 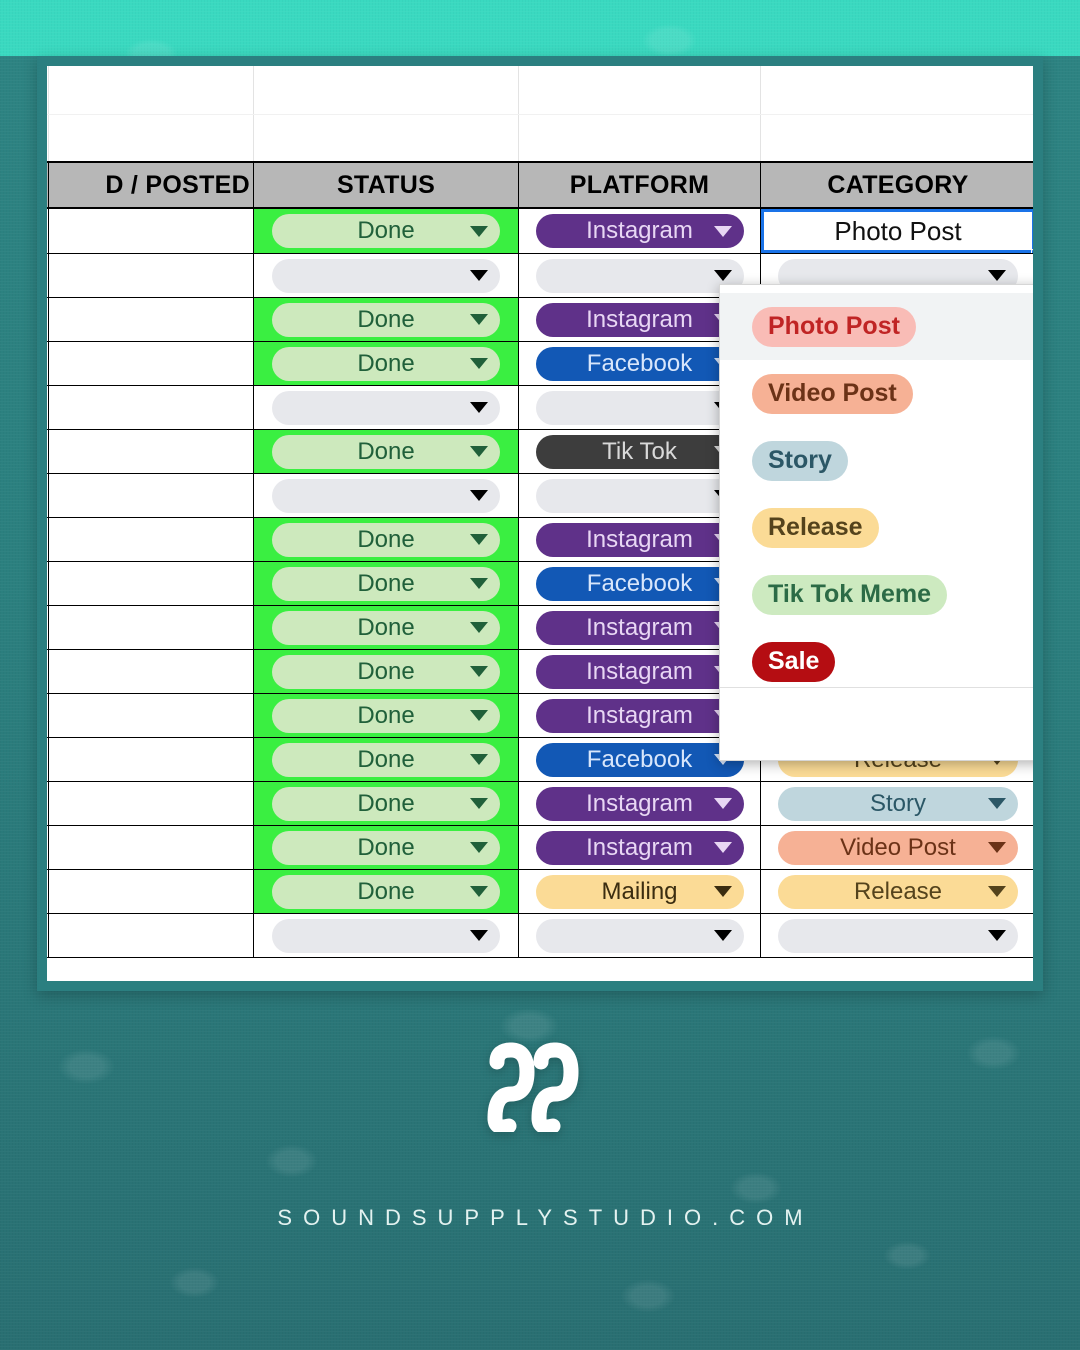 I want to click on platform-cell: Mailing, so click(x=639, y=891).